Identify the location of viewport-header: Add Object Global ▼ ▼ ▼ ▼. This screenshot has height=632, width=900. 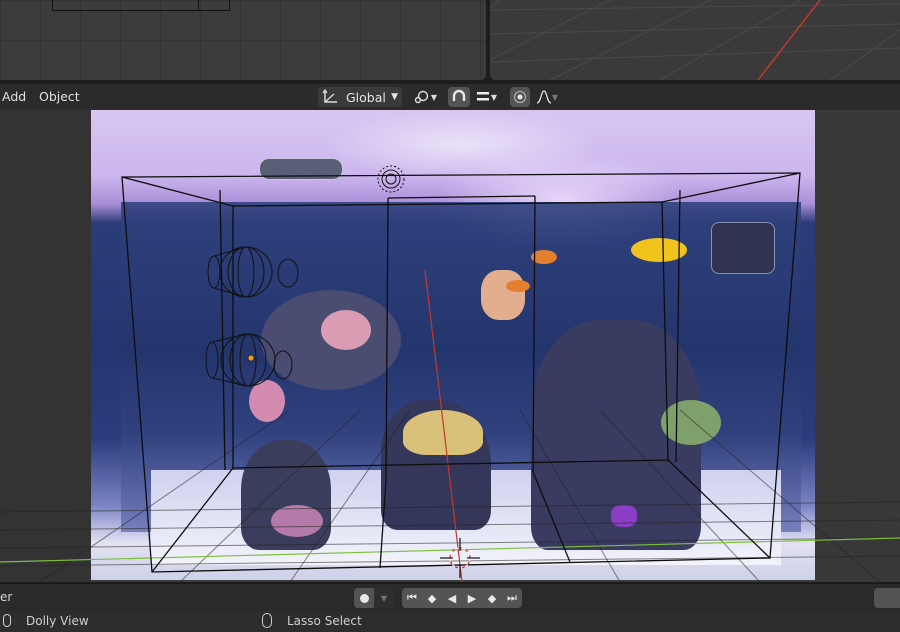
(450, 97).